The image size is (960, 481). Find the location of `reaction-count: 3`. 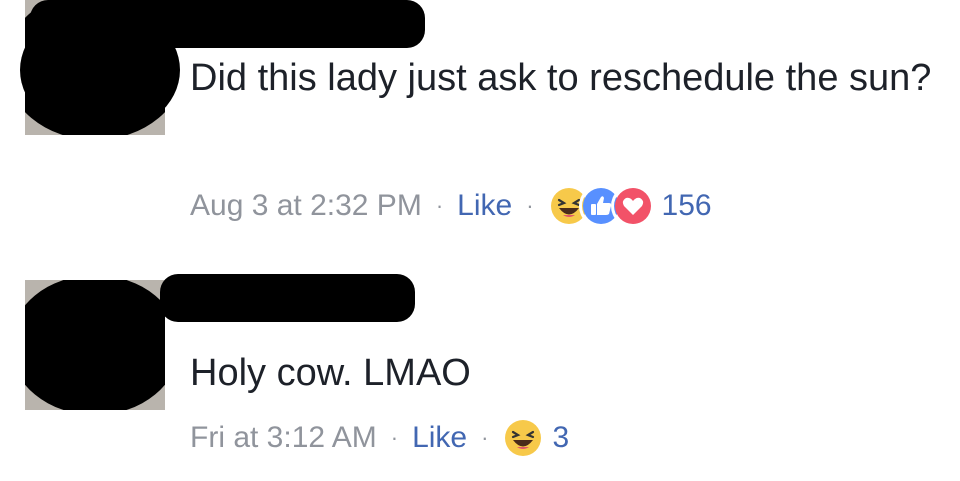

reaction-count: 3 is located at coordinates (560, 438).